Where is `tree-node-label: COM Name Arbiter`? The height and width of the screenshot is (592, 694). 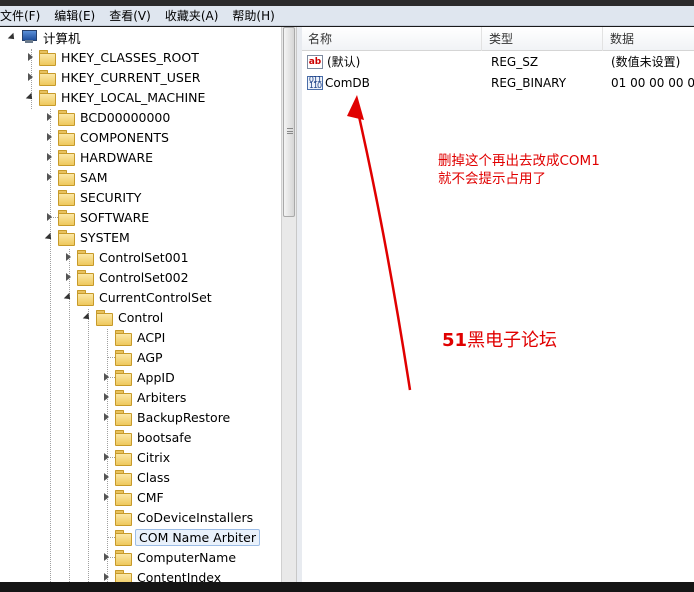 tree-node-label: COM Name Arbiter is located at coordinates (198, 537).